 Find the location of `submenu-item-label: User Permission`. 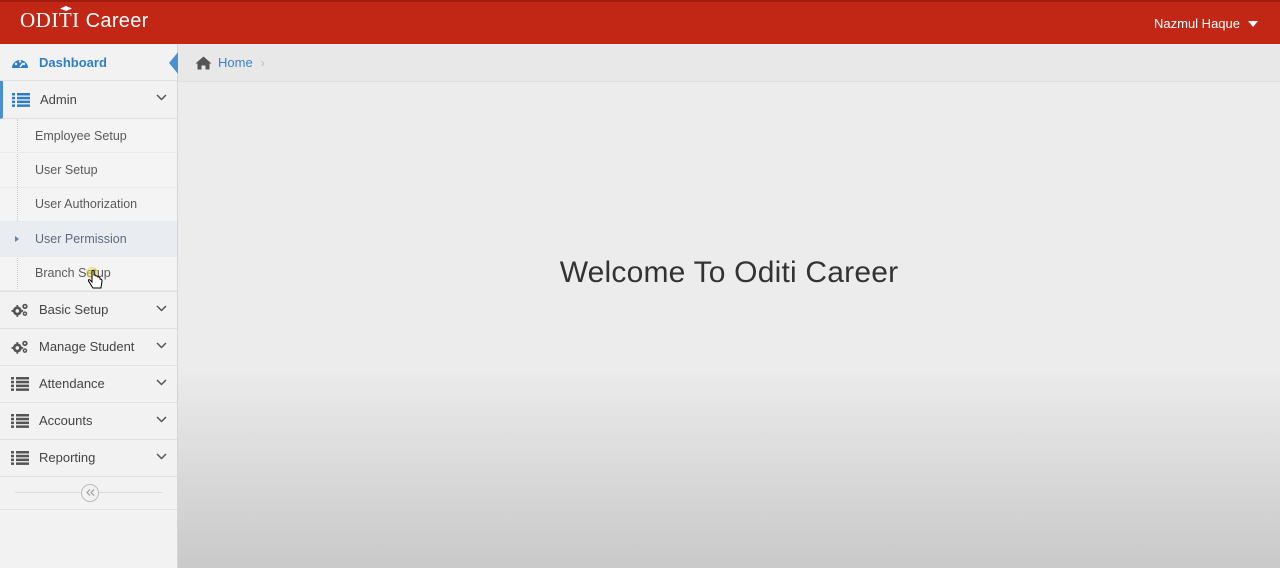

submenu-item-label: User Permission is located at coordinates (81, 238).